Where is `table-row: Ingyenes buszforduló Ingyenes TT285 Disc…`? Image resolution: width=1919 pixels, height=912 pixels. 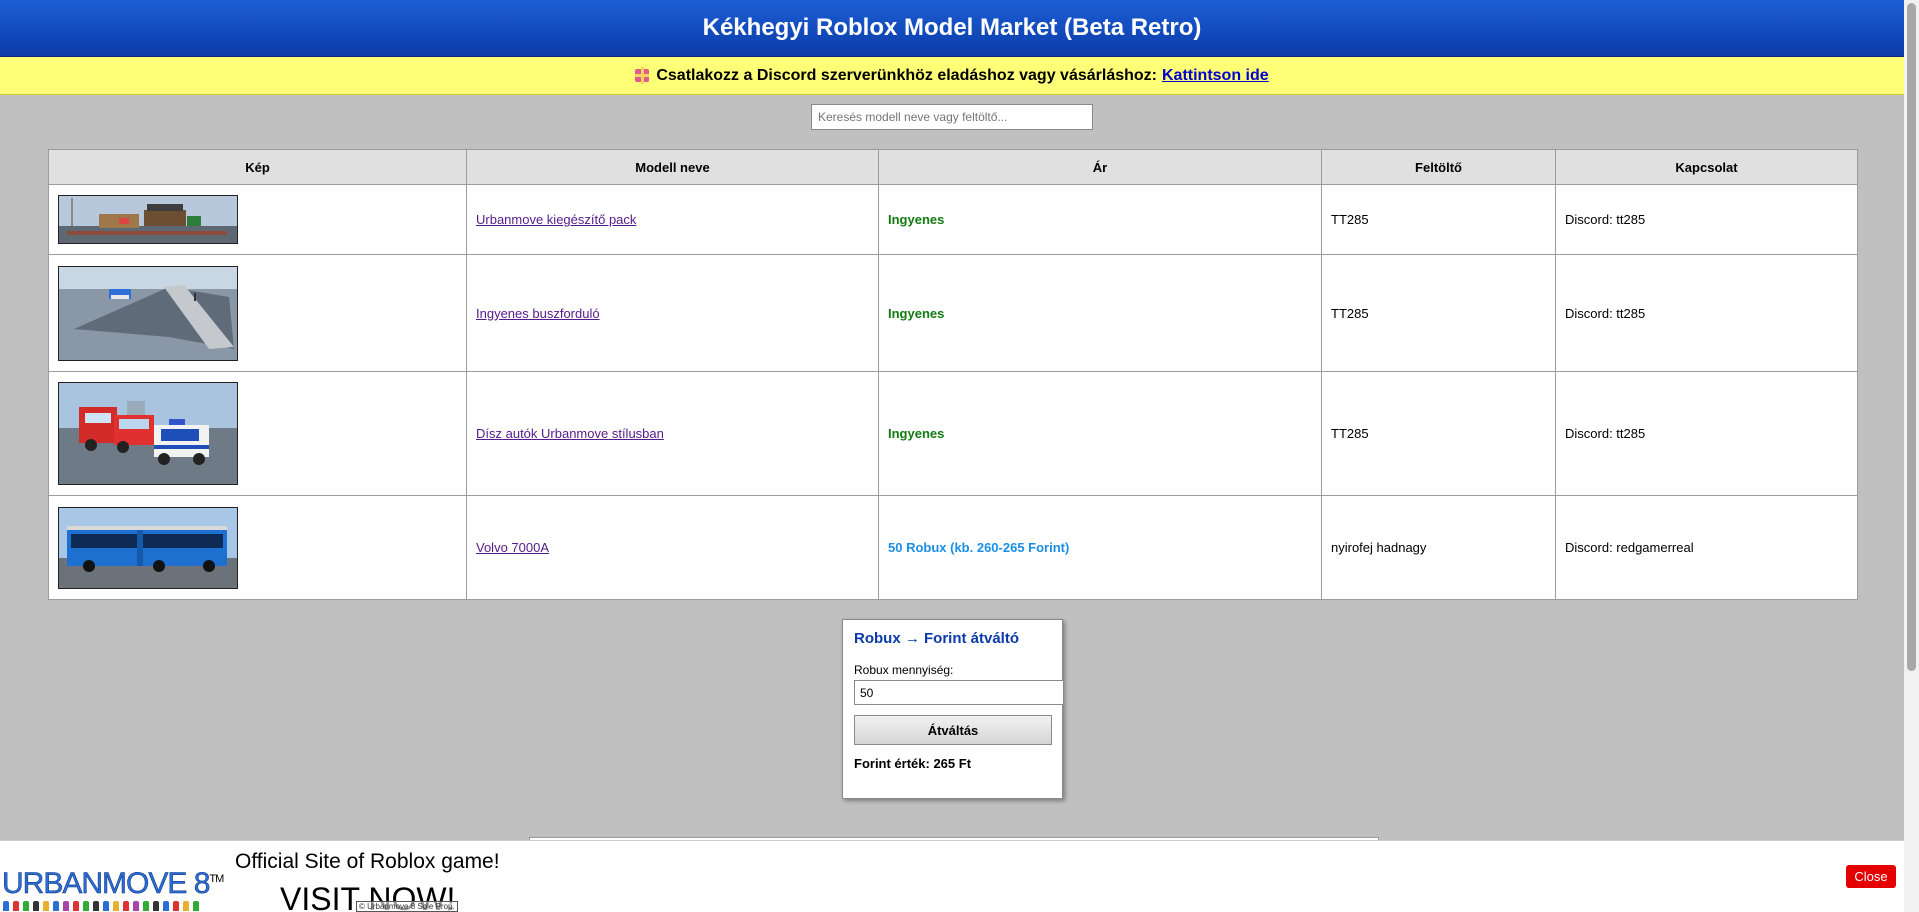 table-row: Ingyenes buszforduló Ingyenes TT285 Disc… is located at coordinates (953, 313).